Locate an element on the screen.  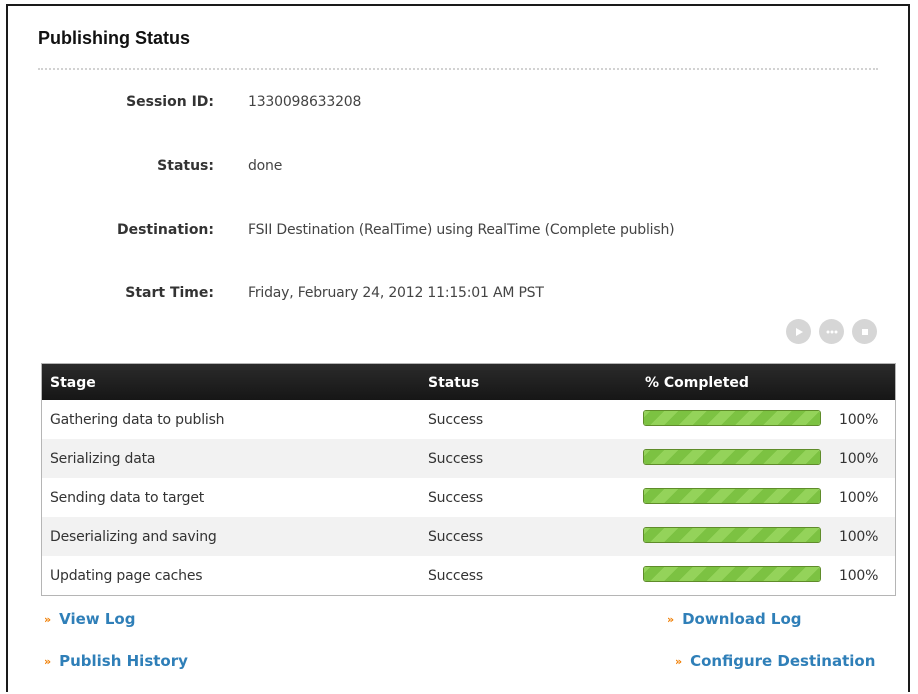
stop-button is located at coordinates (864, 331).